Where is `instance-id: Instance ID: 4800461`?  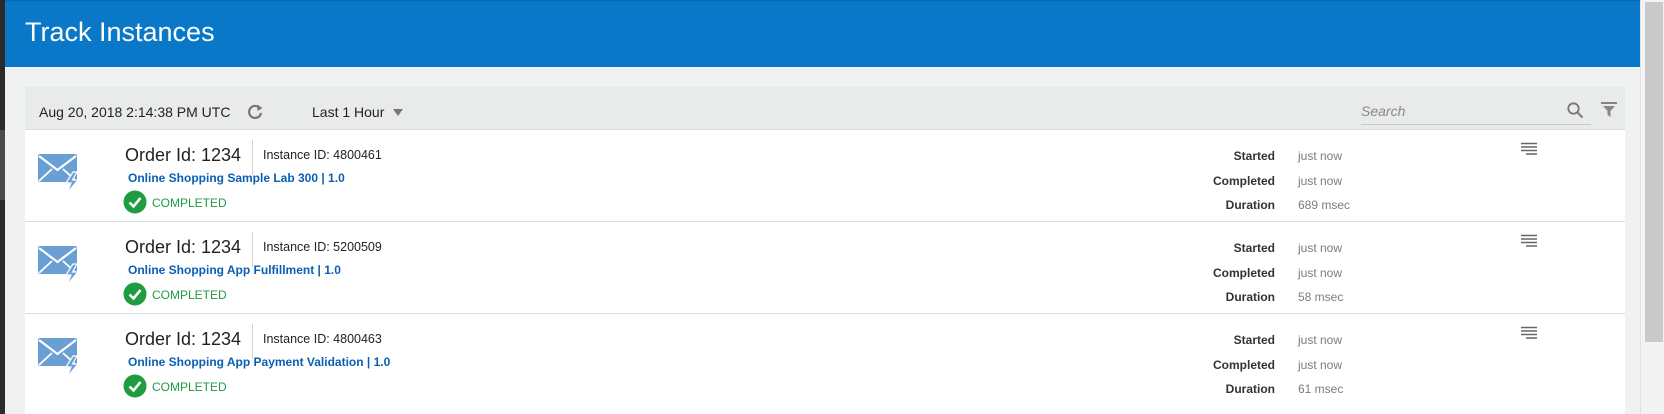
instance-id: Instance ID: 4800461 is located at coordinates (322, 155).